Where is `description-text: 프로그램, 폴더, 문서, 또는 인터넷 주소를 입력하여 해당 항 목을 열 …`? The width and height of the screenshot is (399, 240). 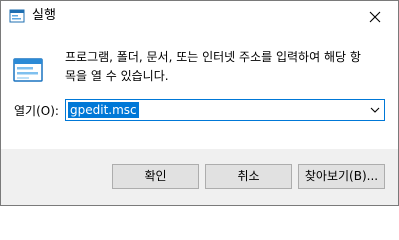 description-text: 프로그램, 폴더, 문서, 또는 인터넷 주소를 입력하여 해당 항 목을 열 … is located at coordinates (213, 66).